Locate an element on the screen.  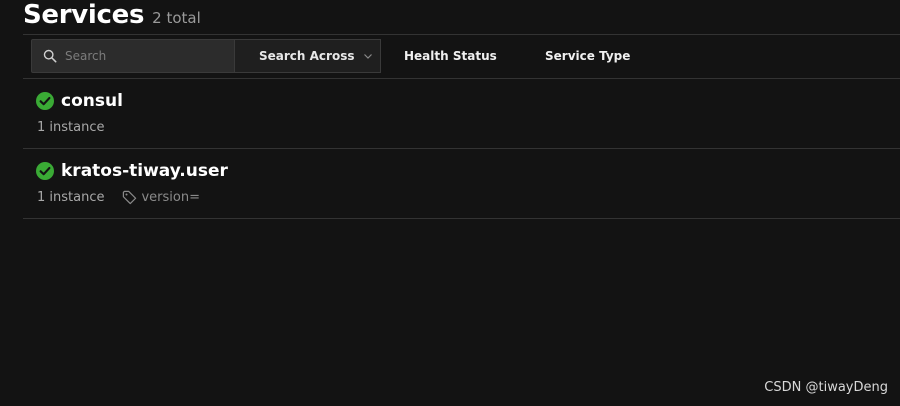
service-count: 2 total is located at coordinates (176, 18).